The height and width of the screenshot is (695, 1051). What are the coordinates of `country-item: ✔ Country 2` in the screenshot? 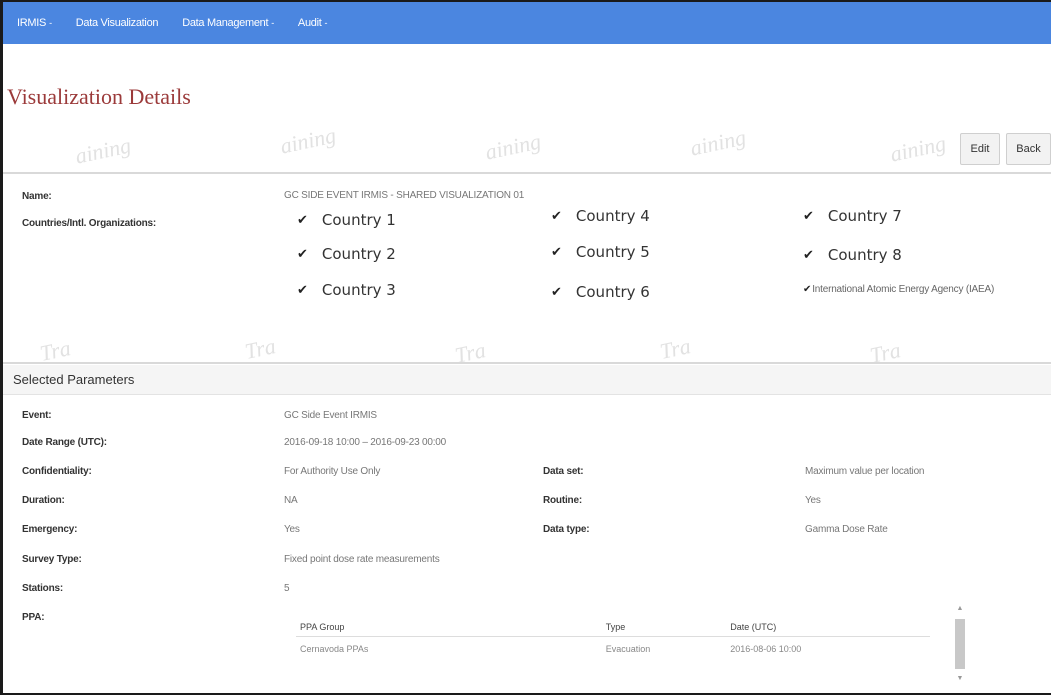 It's located at (346, 254).